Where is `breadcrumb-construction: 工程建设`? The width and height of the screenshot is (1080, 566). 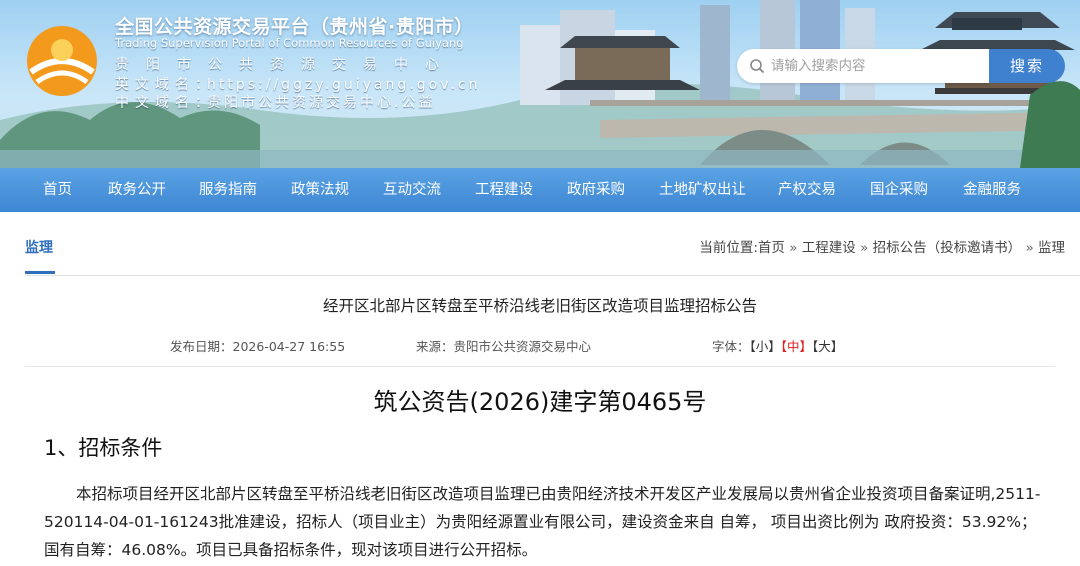
breadcrumb-construction: 工程建设 is located at coordinates (829, 248).